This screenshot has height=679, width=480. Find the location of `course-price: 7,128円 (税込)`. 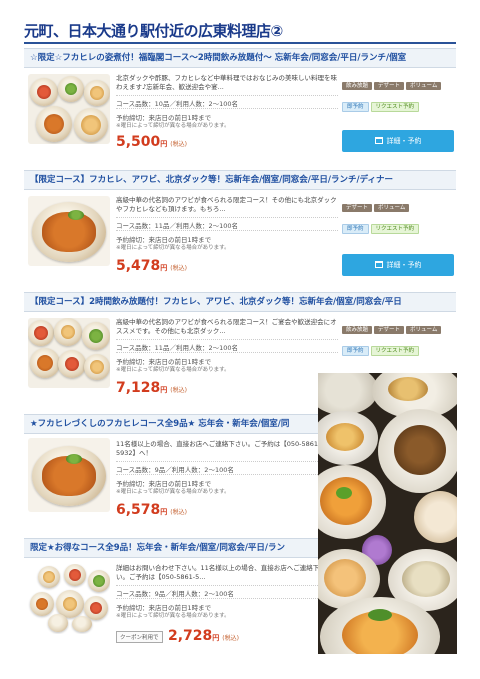

course-price: 7,128円 (税込) is located at coordinates (151, 388).